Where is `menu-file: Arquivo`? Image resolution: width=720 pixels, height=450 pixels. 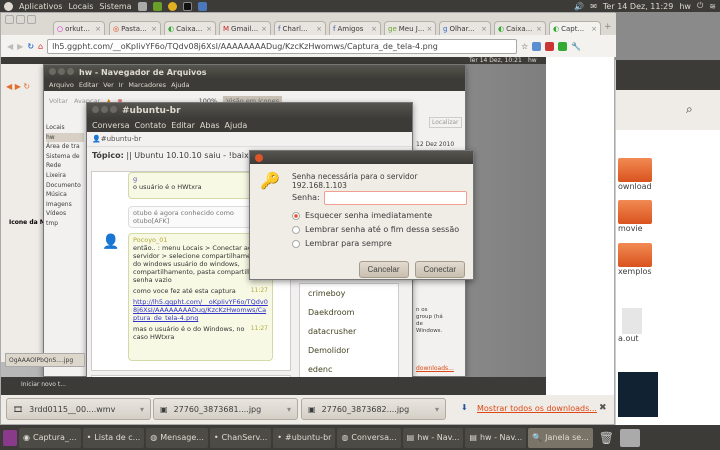
menu-file: Arquivo is located at coordinates (61, 85).